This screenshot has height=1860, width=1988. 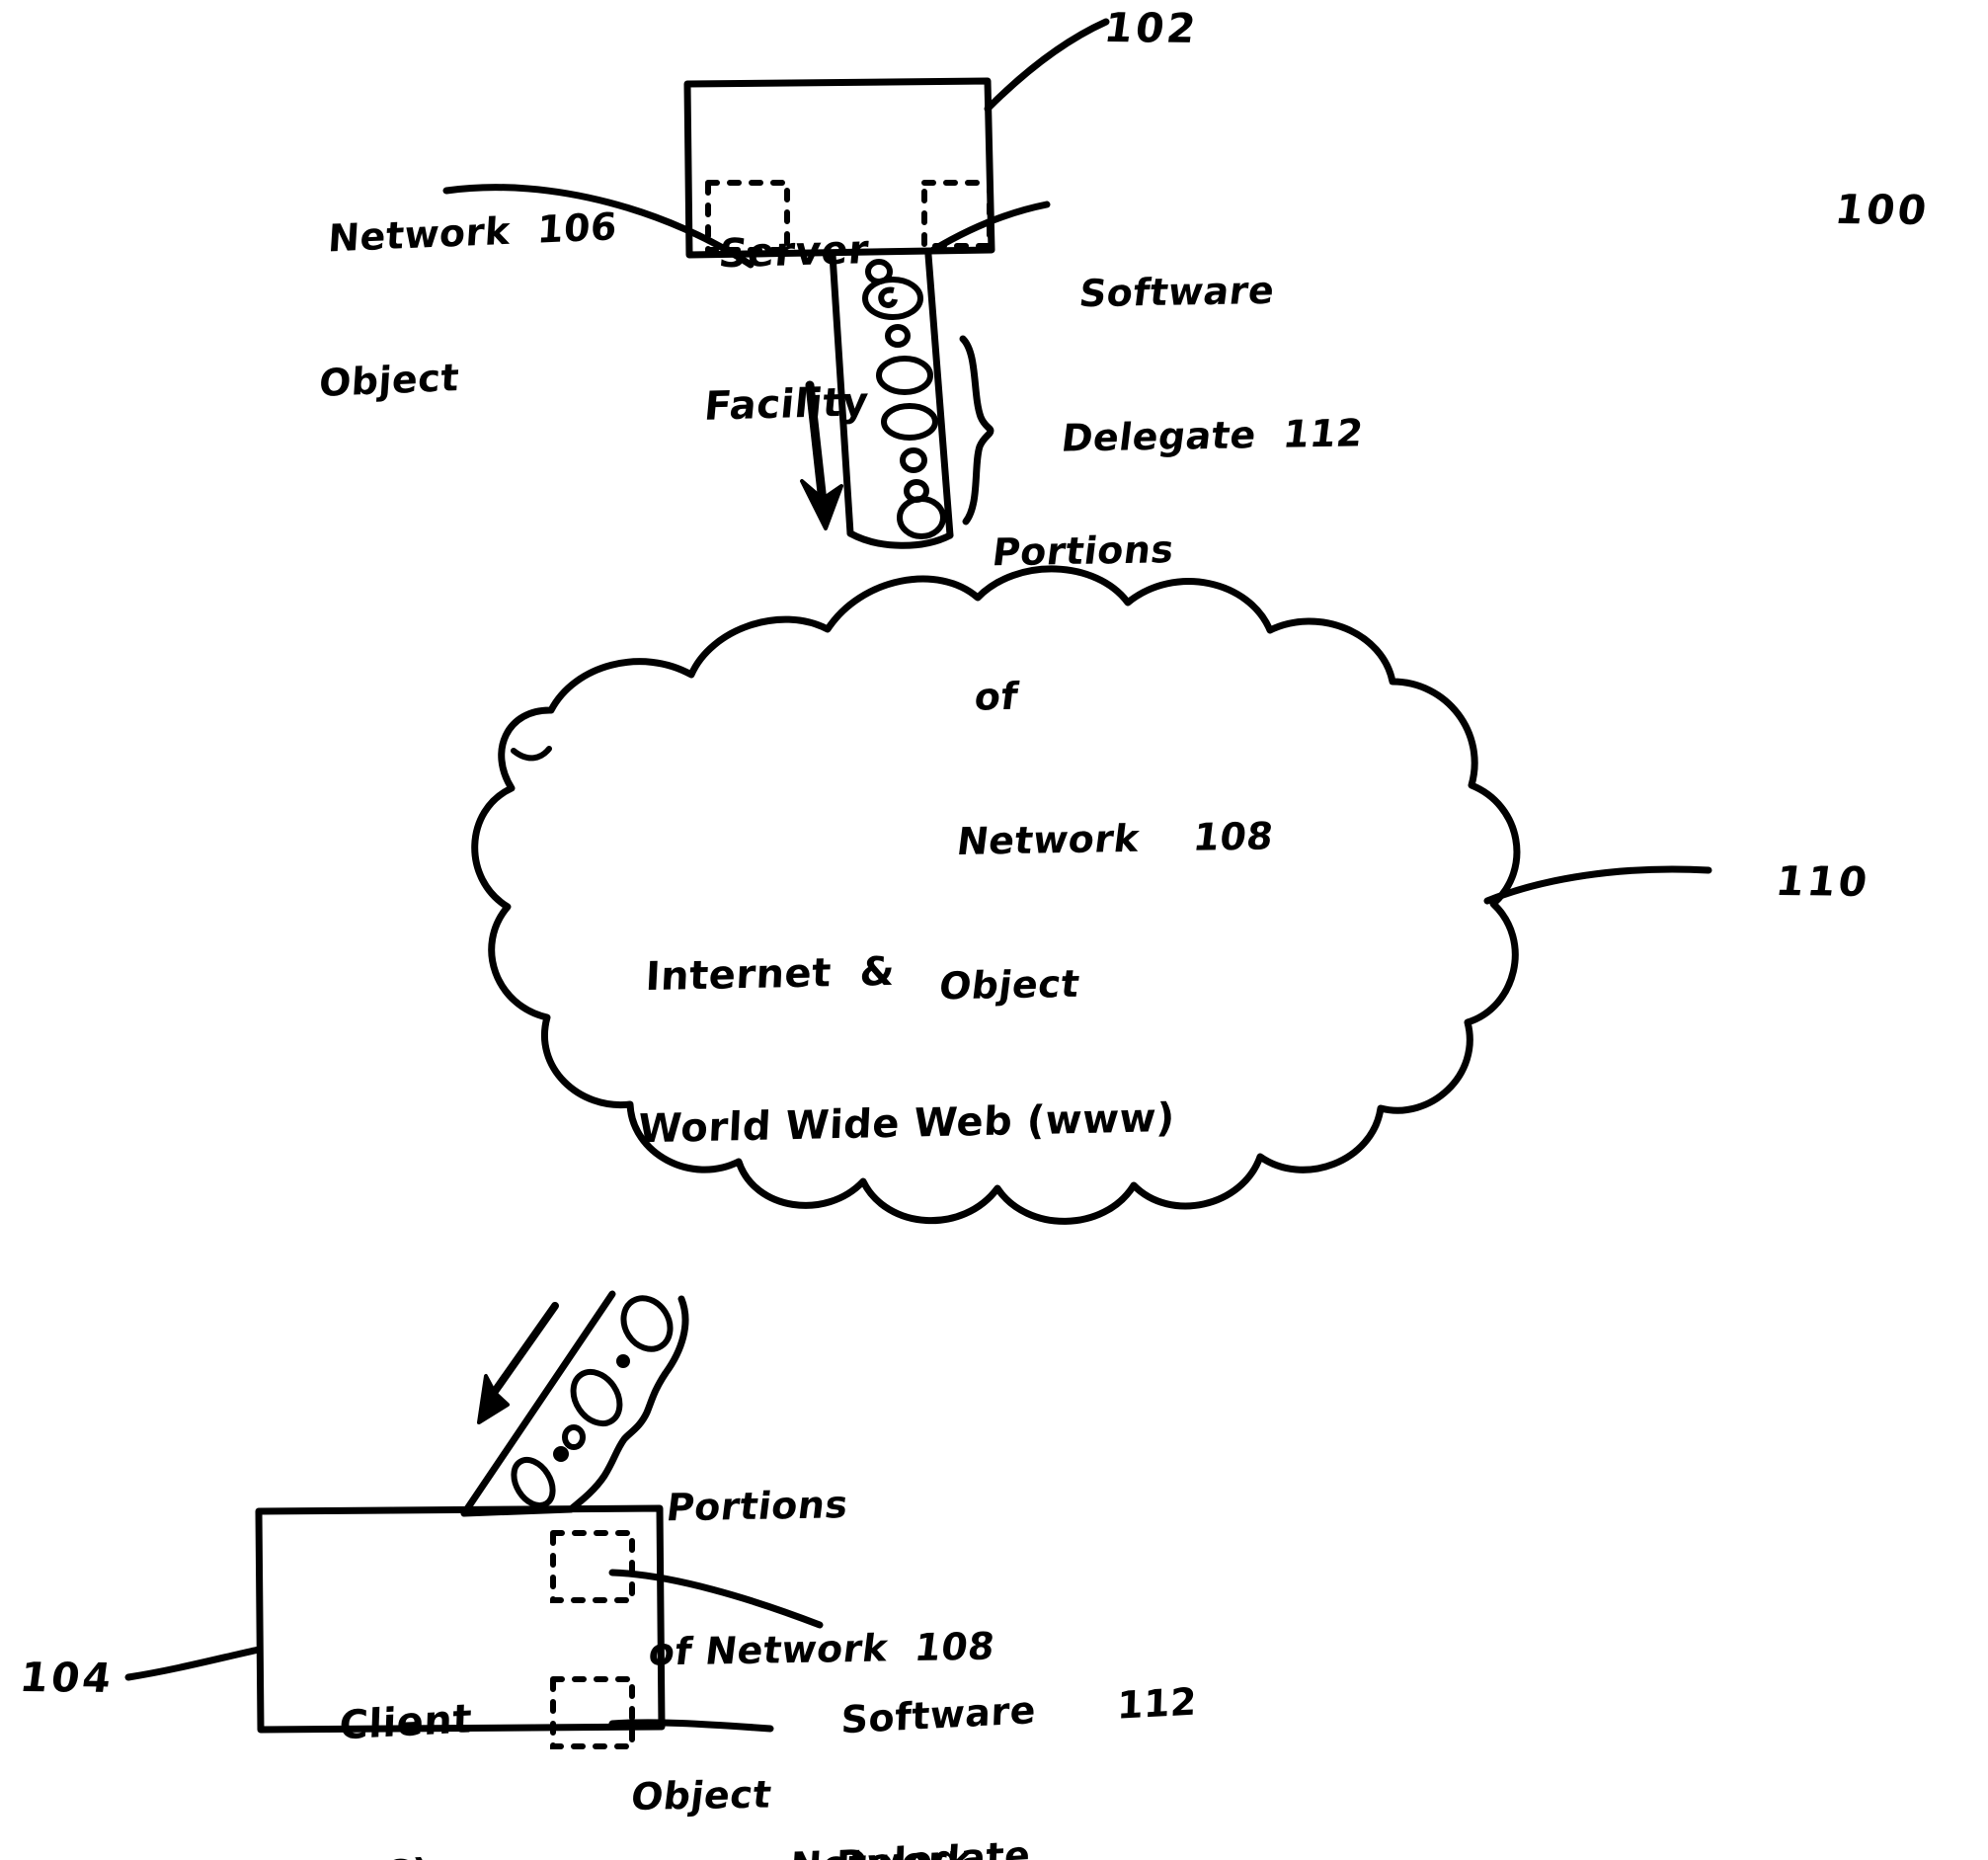 What do you see at coordinates (929, 1797) in the screenshot?
I see `network-object-bottom-label: Network Object 106` at bounding box center [929, 1797].